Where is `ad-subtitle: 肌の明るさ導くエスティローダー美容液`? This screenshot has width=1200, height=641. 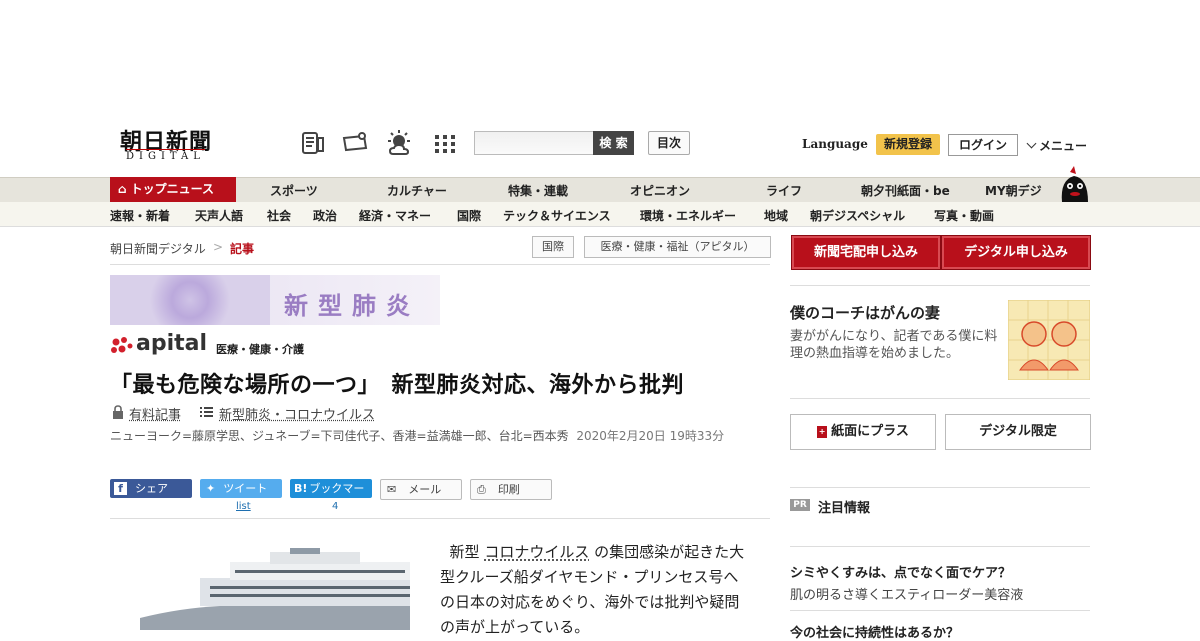 ad-subtitle: 肌の明るさ導くエスティローダー美容液 is located at coordinates (906, 593).